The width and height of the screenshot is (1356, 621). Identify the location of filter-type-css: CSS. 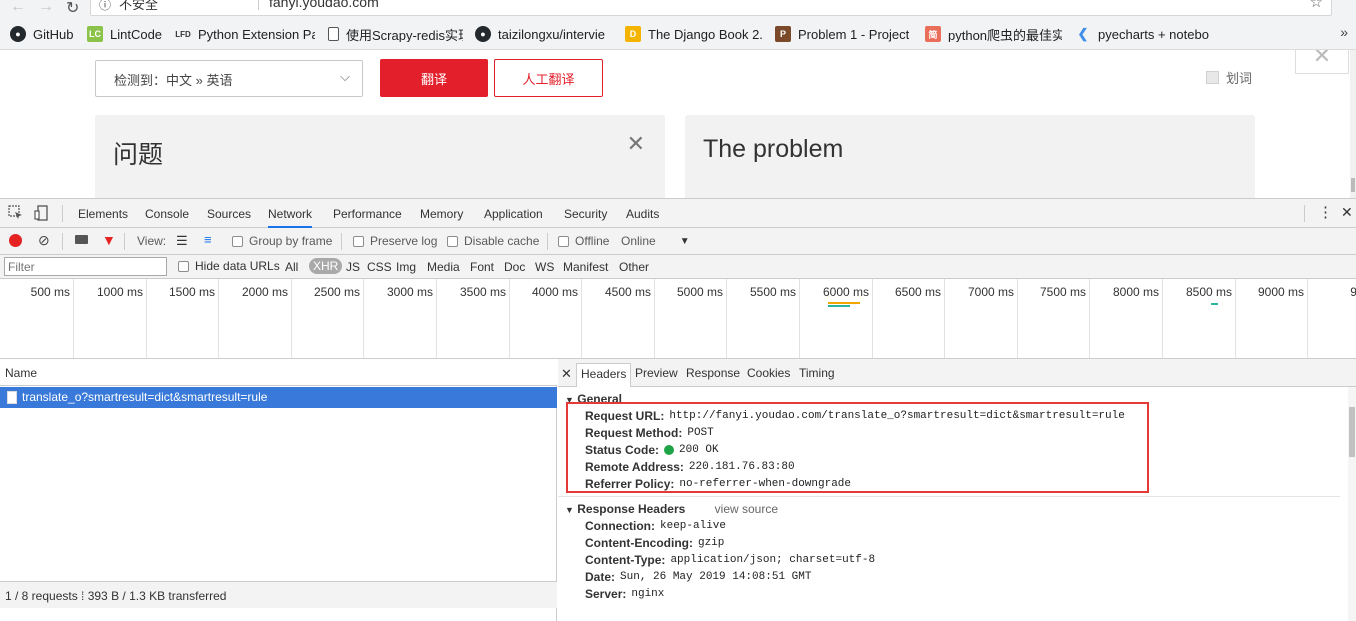
(379, 267).